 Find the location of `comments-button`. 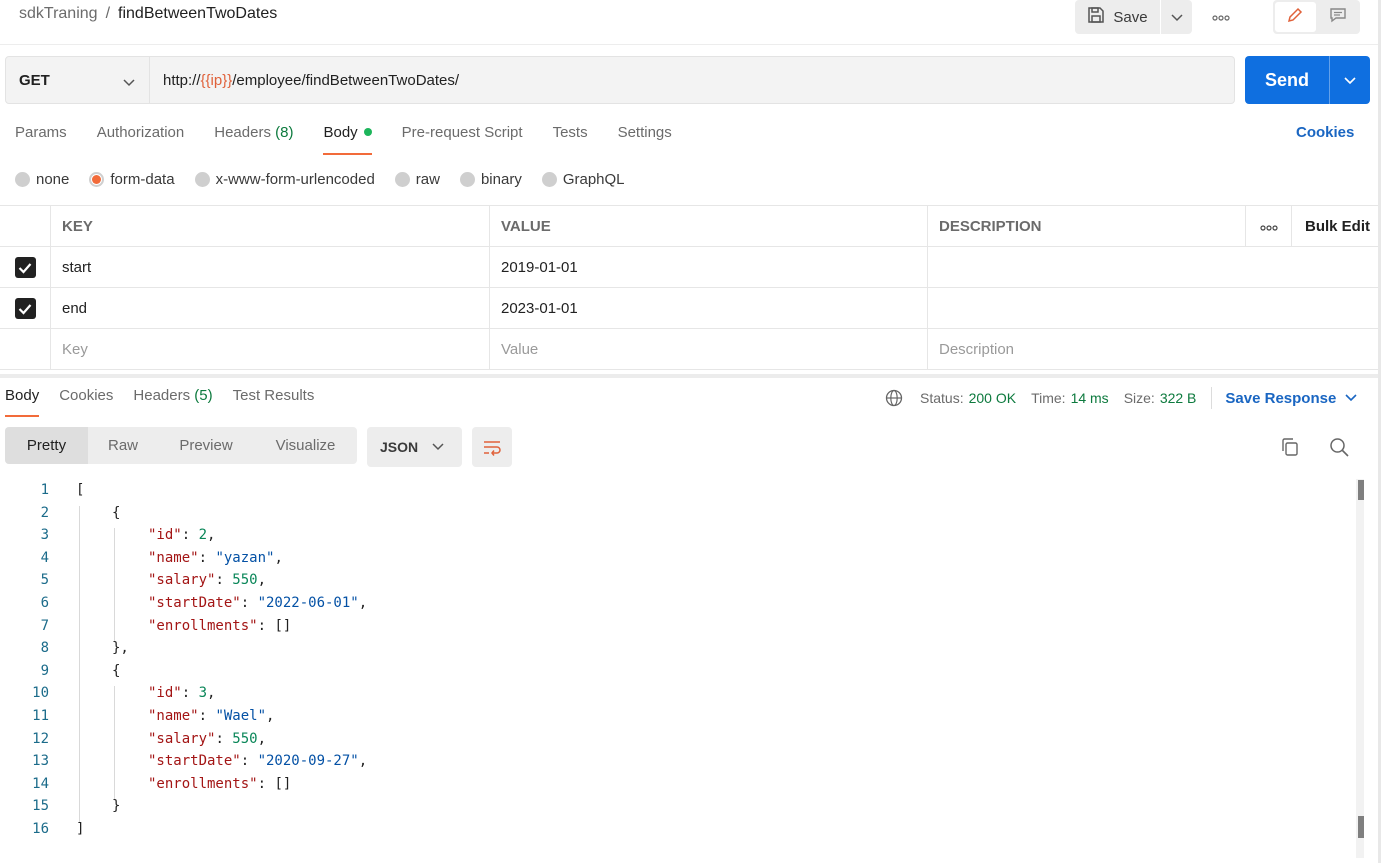

comments-button is located at coordinates (1338, 17).